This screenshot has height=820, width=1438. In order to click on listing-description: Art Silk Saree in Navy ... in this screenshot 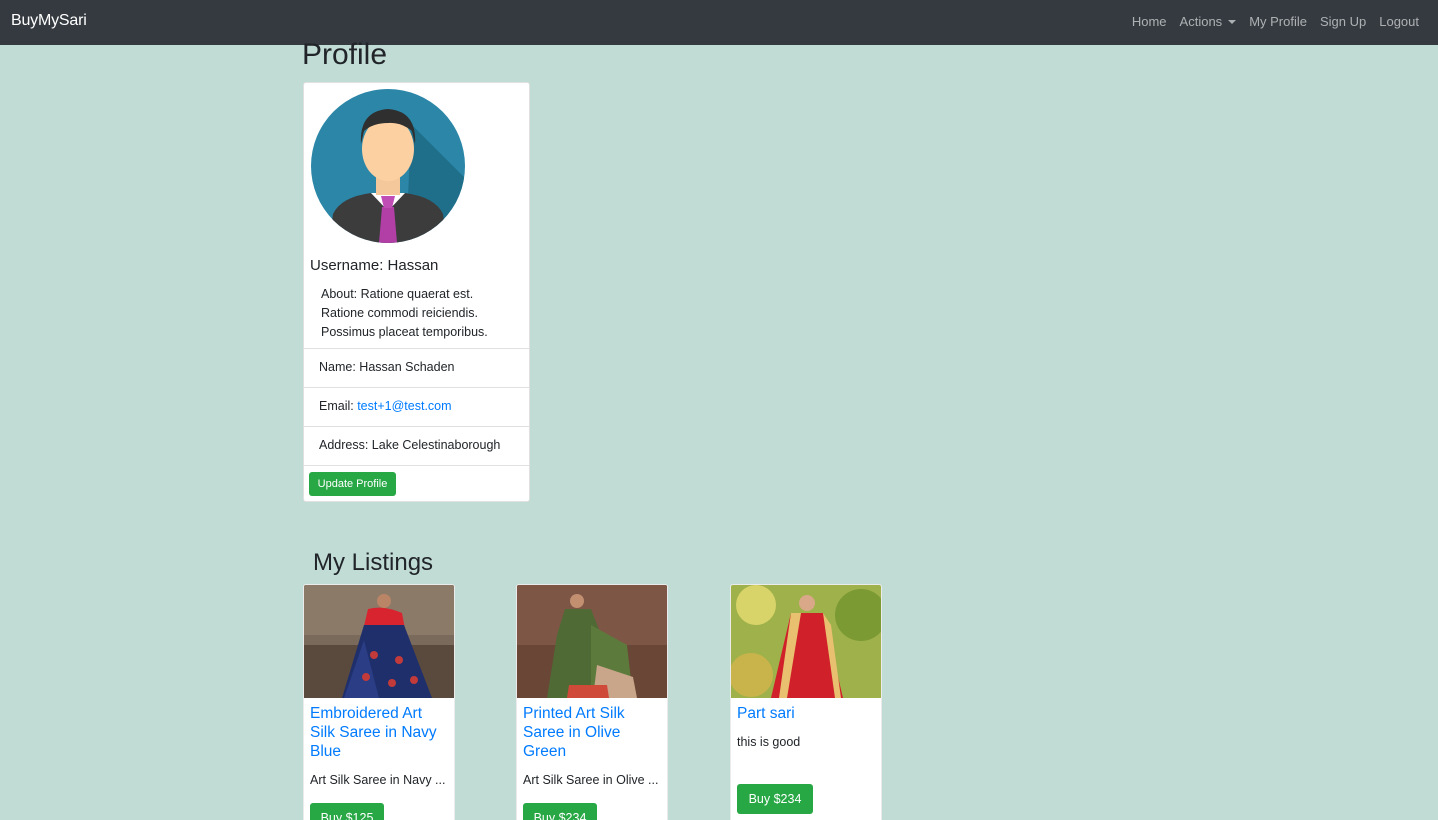, I will do `click(378, 780)`.